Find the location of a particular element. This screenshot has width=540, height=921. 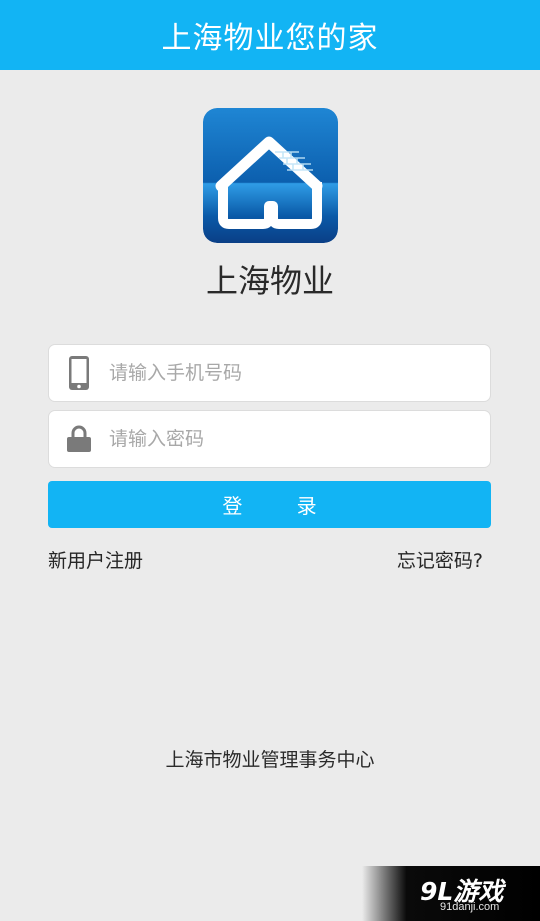

app-name: 上海物业 is located at coordinates (269, 281).